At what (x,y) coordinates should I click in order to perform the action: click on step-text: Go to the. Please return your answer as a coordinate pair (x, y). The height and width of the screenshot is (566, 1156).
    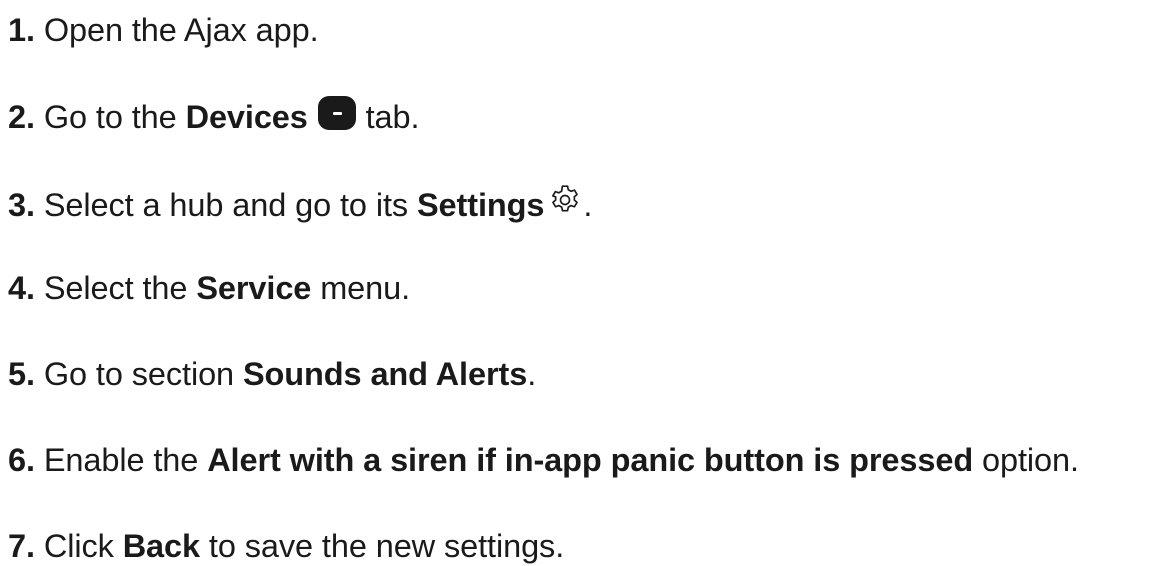
    Looking at the image, I should click on (110, 117).